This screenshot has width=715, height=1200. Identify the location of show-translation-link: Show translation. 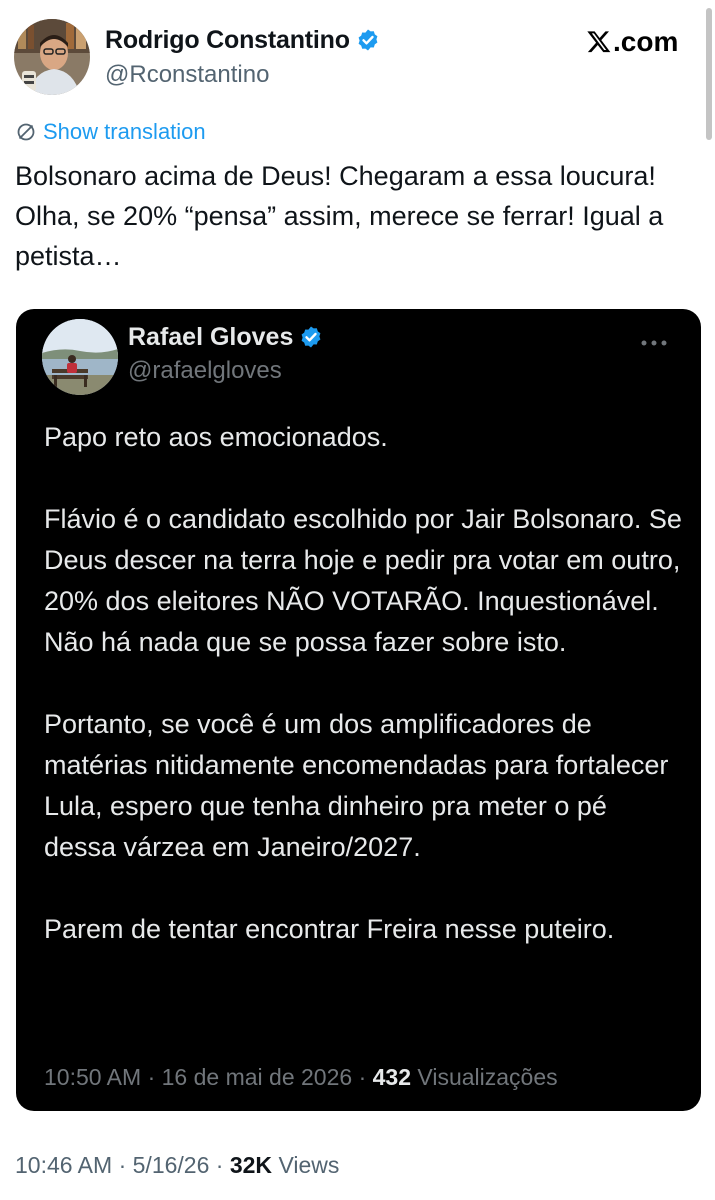
(111, 133).